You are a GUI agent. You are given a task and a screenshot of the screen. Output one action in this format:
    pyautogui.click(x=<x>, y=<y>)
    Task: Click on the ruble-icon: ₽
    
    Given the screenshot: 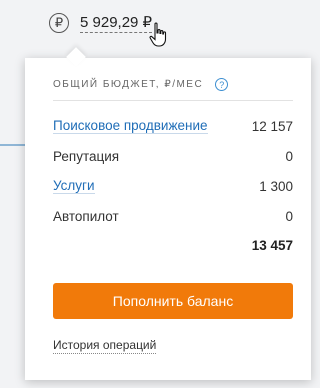 What is the action you would take?
    pyautogui.click(x=59, y=23)
    